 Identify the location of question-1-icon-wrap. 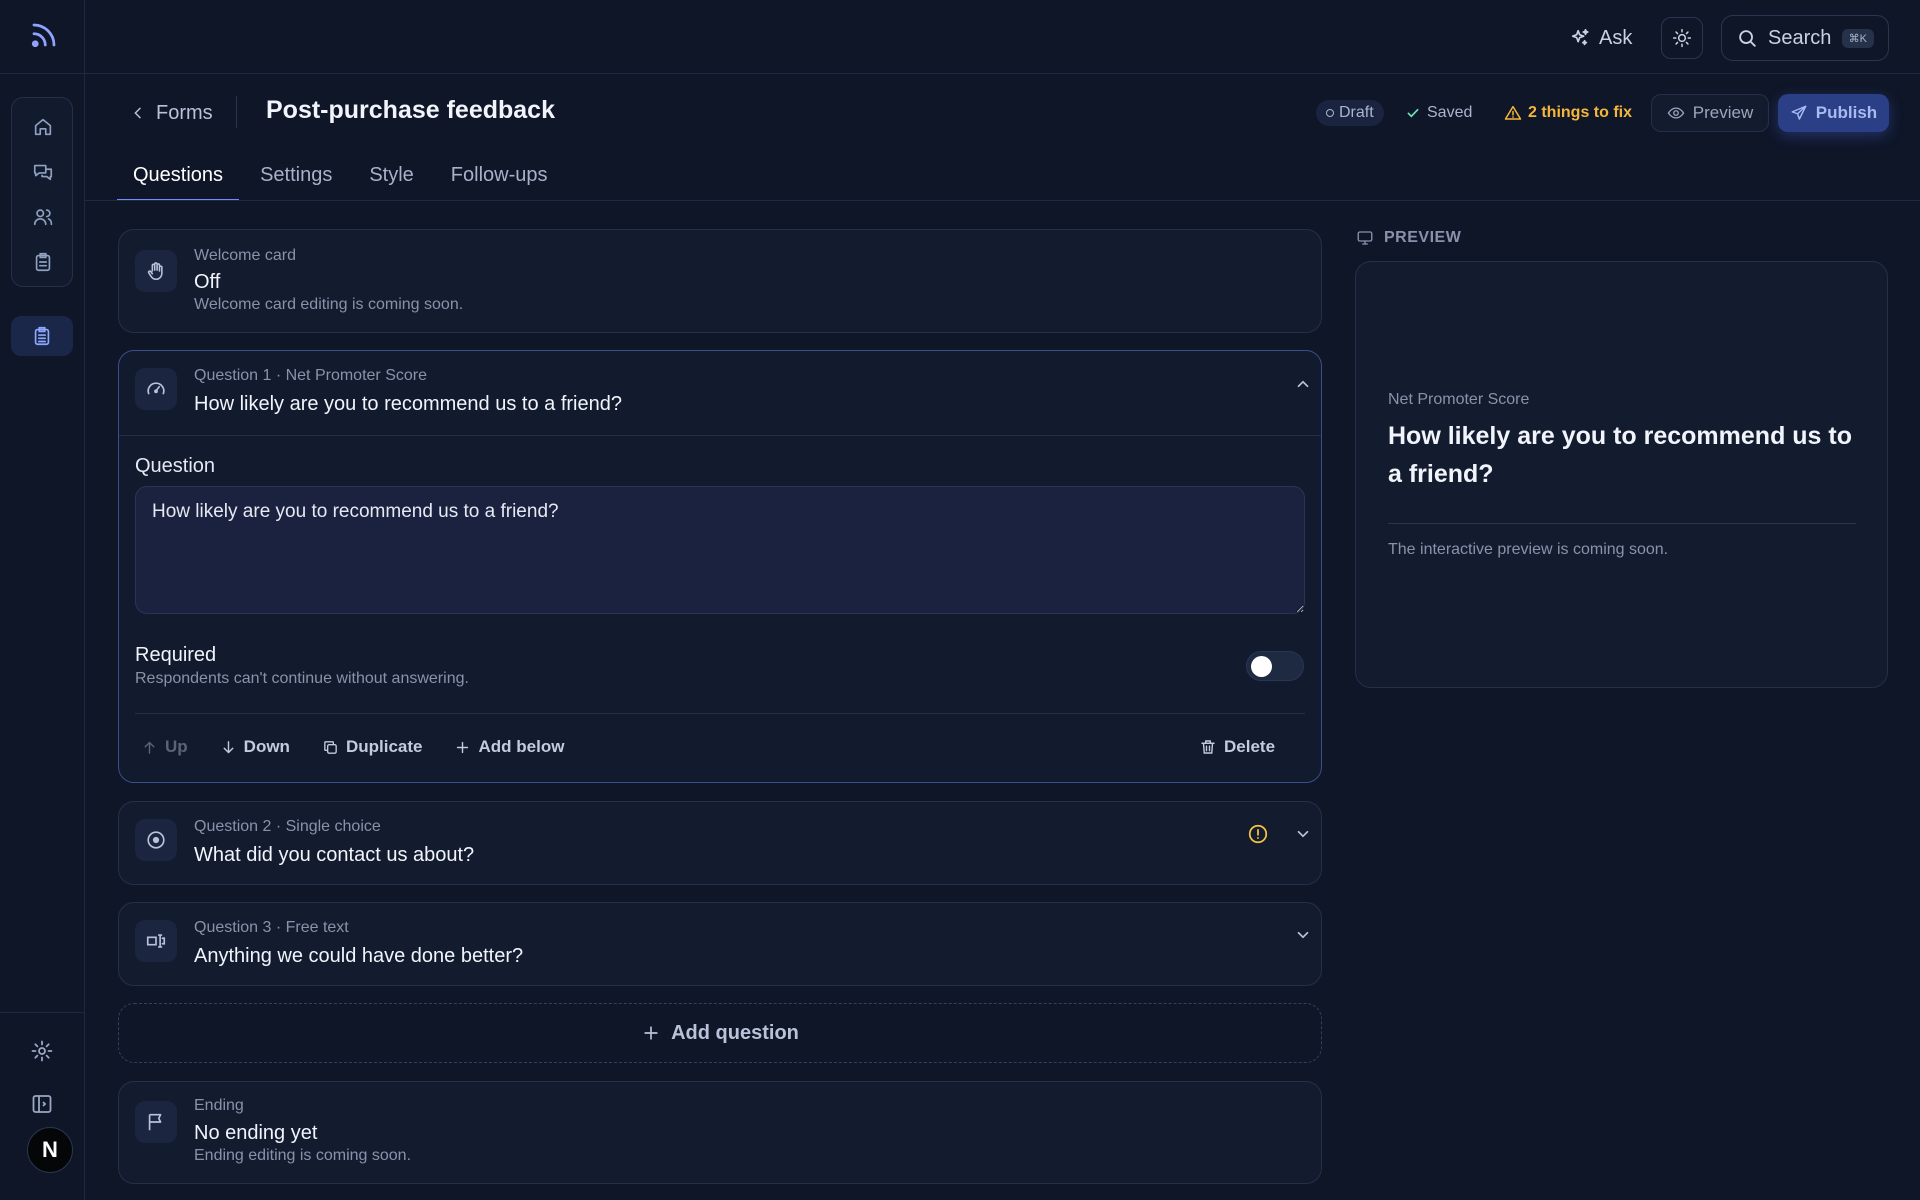
(156, 389).